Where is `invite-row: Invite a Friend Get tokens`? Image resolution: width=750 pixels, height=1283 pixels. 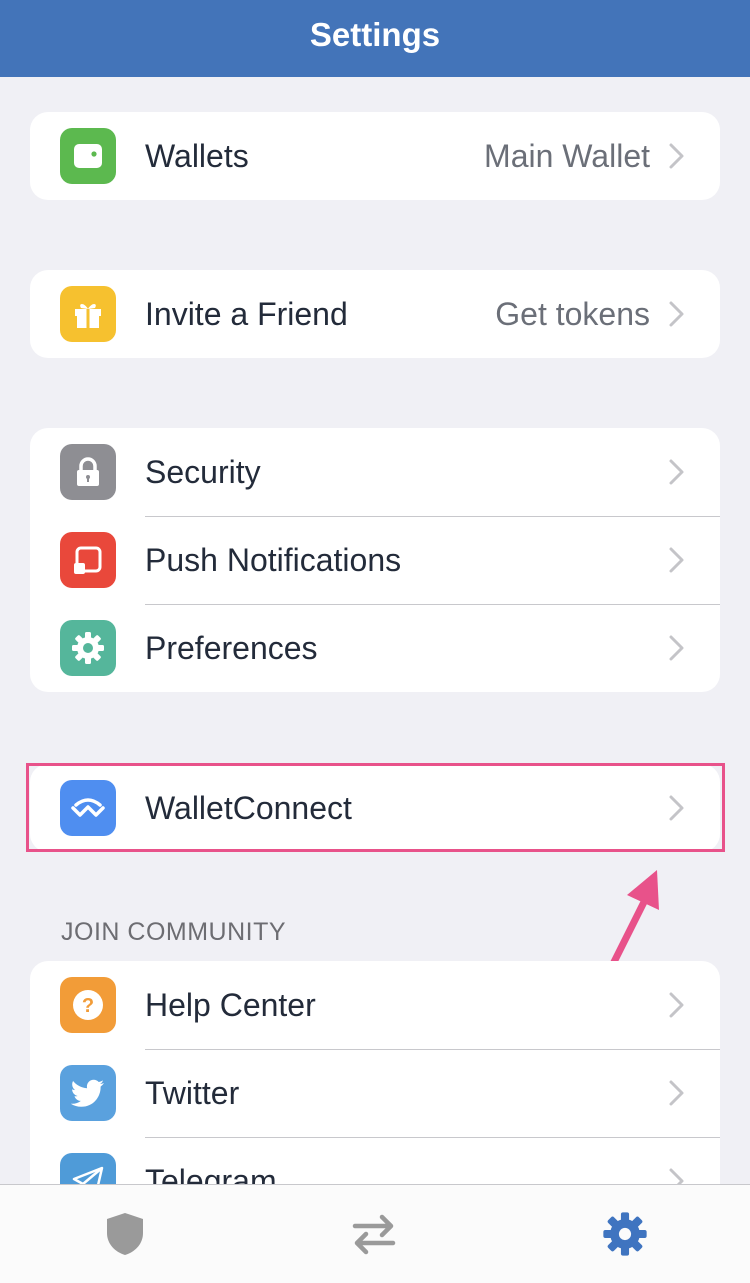 invite-row: Invite a Friend Get tokens is located at coordinates (375, 314).